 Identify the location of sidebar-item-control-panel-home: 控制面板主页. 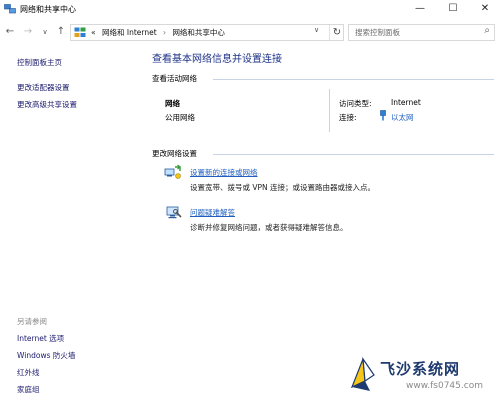
(39, 62).